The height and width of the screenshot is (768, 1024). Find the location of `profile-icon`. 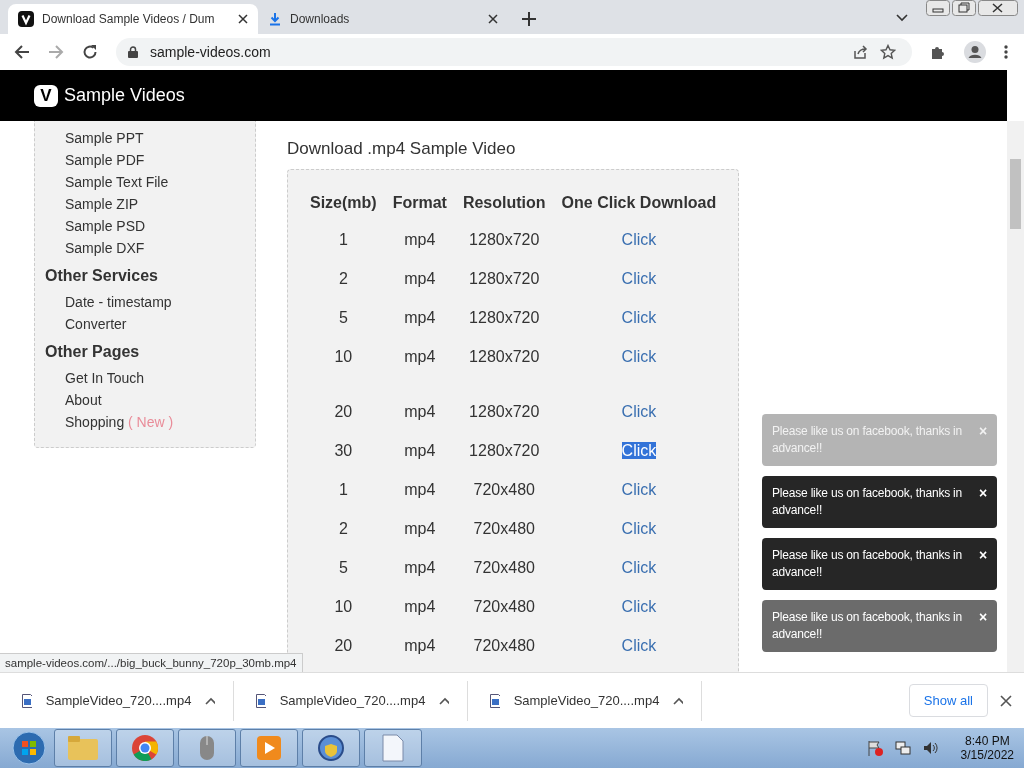

profile-icon is located at coordinates (975, 52).